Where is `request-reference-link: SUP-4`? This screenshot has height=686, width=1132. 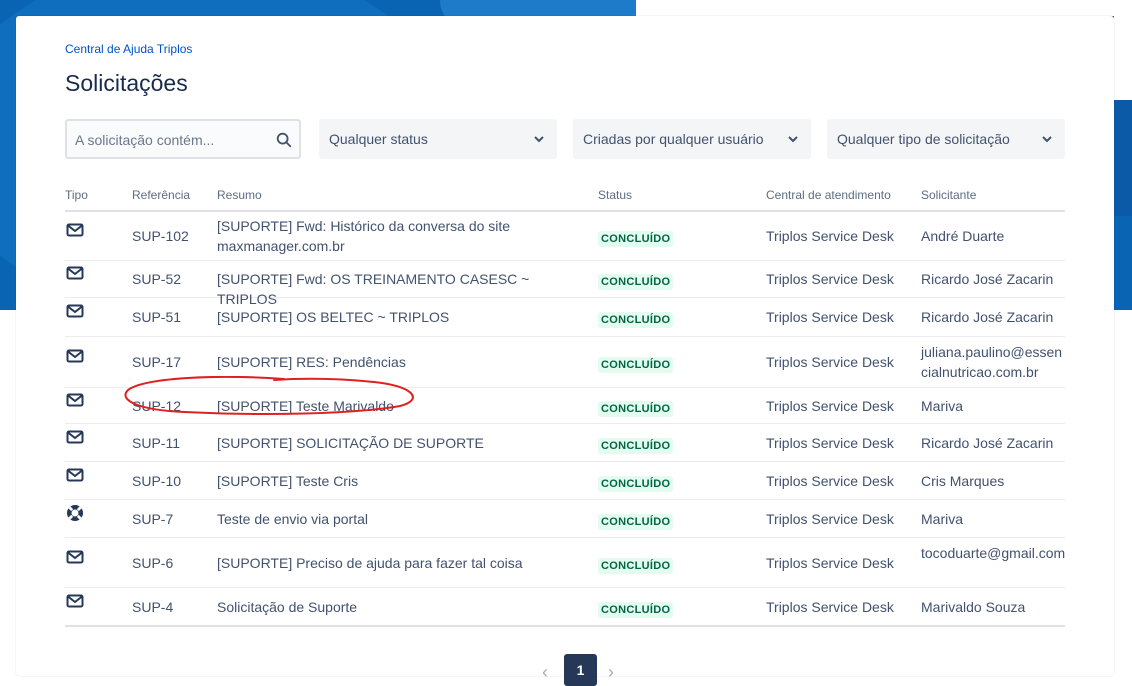 request-reference-link: SUP-4 is located at coordinates (152, 607).